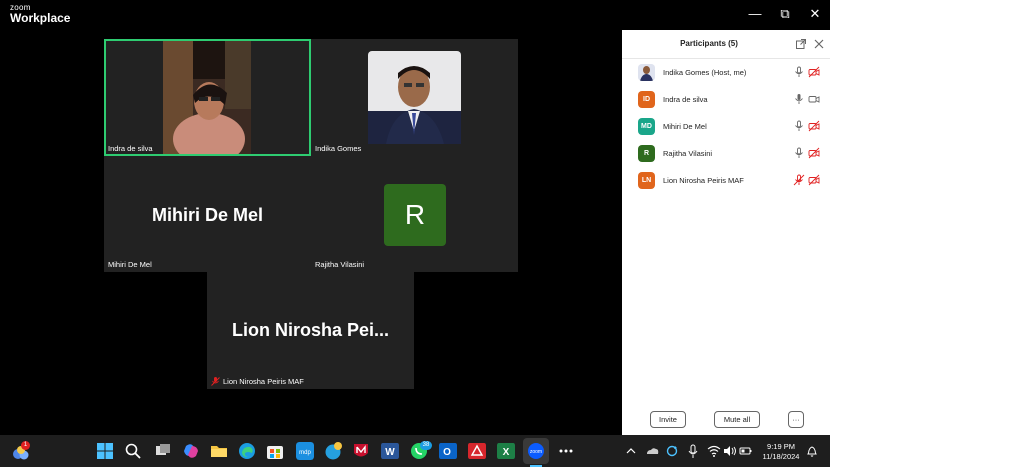  Describe the element at coordinates (477, 451) in the screenshot. I see `acrobat-icon` at that location.